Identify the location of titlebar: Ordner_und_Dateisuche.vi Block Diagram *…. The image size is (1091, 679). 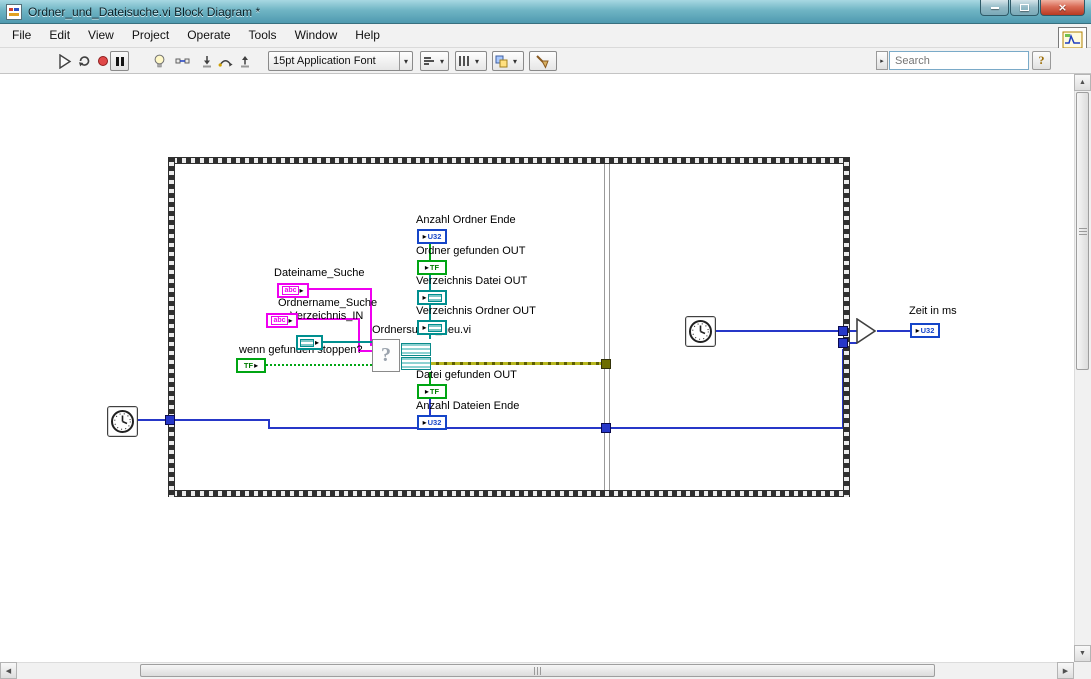
(545, 12).